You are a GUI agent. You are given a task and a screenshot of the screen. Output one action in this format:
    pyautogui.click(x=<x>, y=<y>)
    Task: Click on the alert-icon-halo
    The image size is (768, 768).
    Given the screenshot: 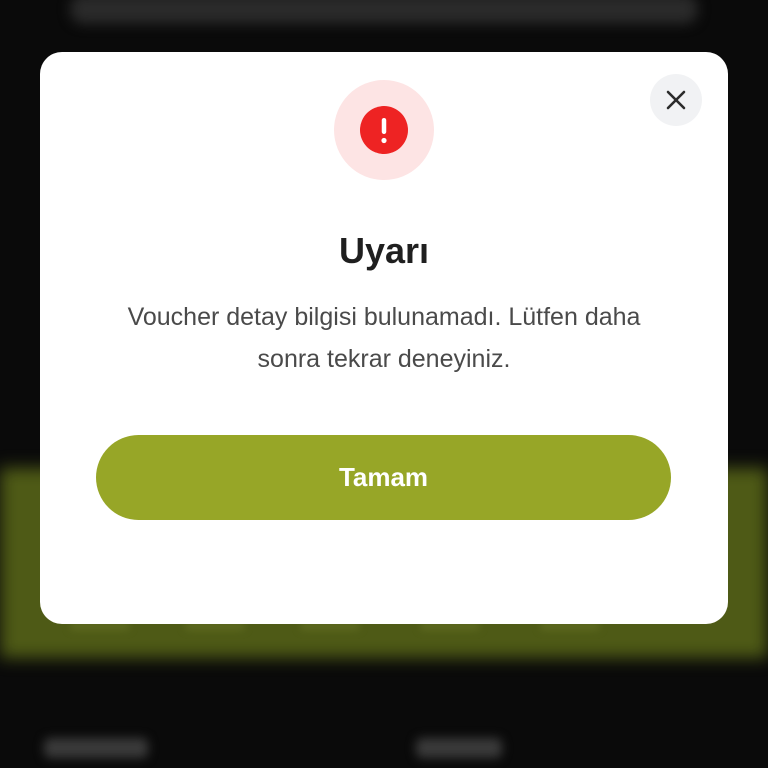 What is the action you would take?
    pyautogui.click(x=384, y=130)
    